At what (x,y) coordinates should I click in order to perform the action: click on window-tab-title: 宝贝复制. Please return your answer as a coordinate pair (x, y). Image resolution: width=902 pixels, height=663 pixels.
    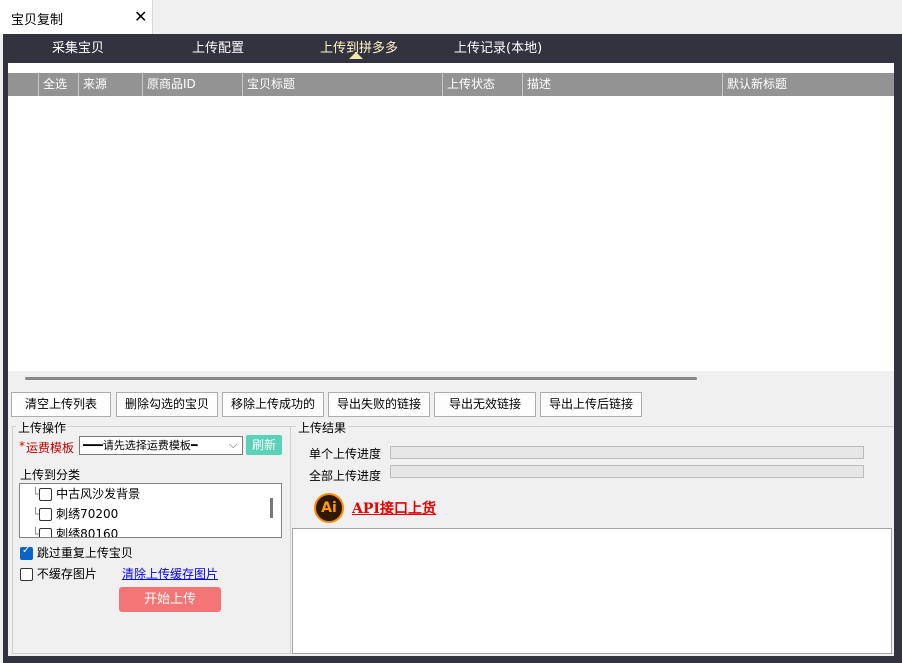
    Looking at the image, I should click on (37, 20).